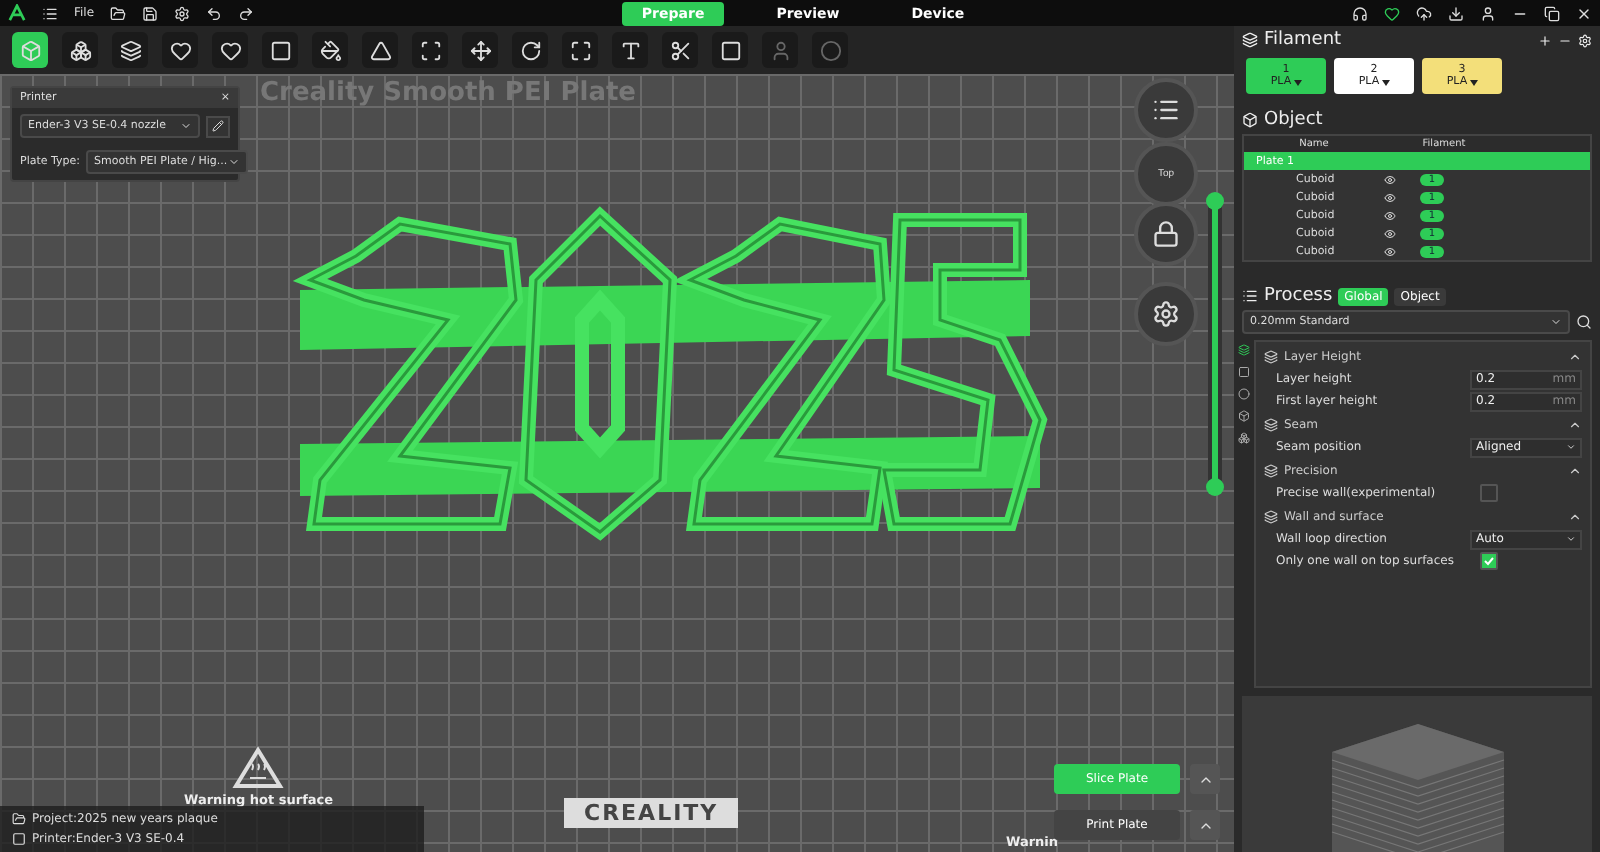  Describe the element at coordinates (258, 768) in the screenshot. I see `hot-surface-warning-icon` at that location.